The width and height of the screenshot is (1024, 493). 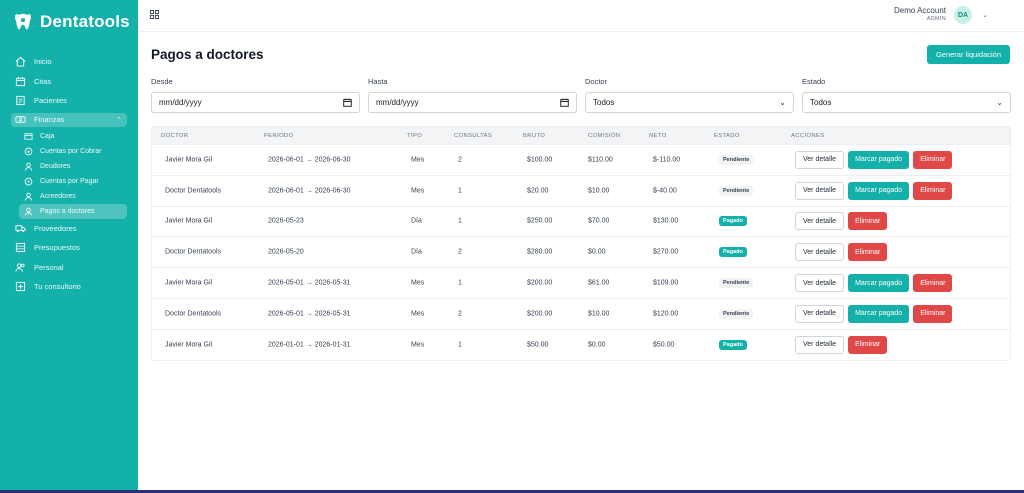 I want to click on doctor-select: Todos ⌄, so click(x=689, y=102).